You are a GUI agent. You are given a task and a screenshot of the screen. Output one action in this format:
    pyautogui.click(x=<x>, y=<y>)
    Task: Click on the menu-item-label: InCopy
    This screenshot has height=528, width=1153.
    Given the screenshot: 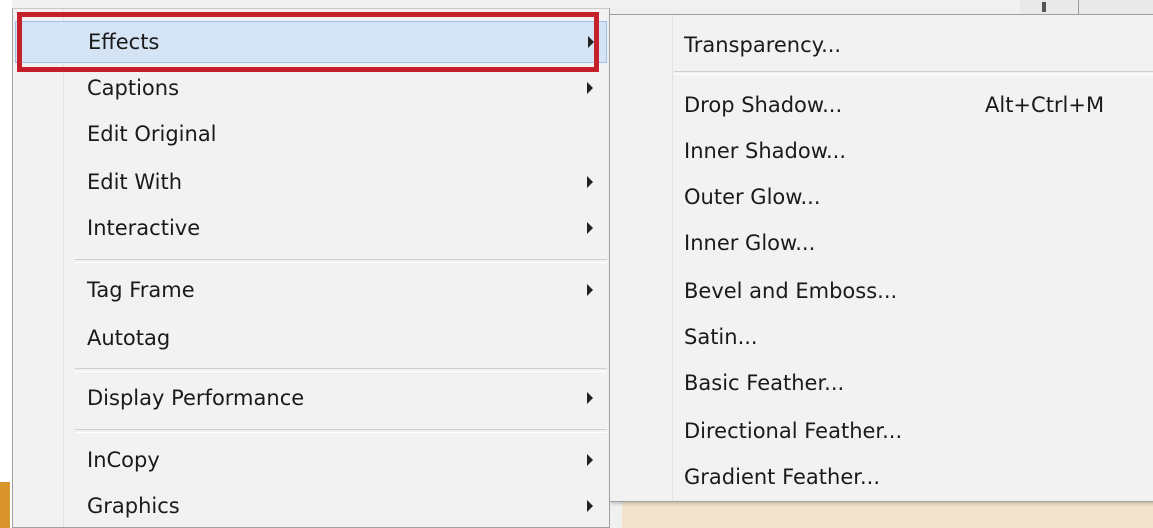 What is the action you would take?
    pyautogui.click(x=123, y=460)
    